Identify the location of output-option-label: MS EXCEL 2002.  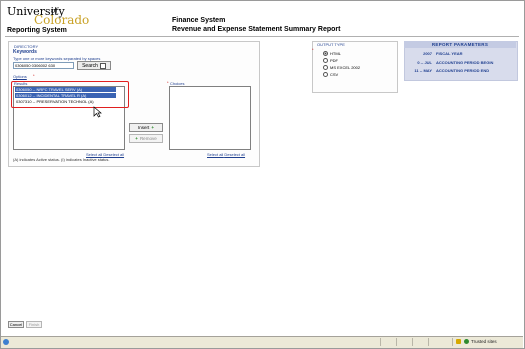
(345, 67).